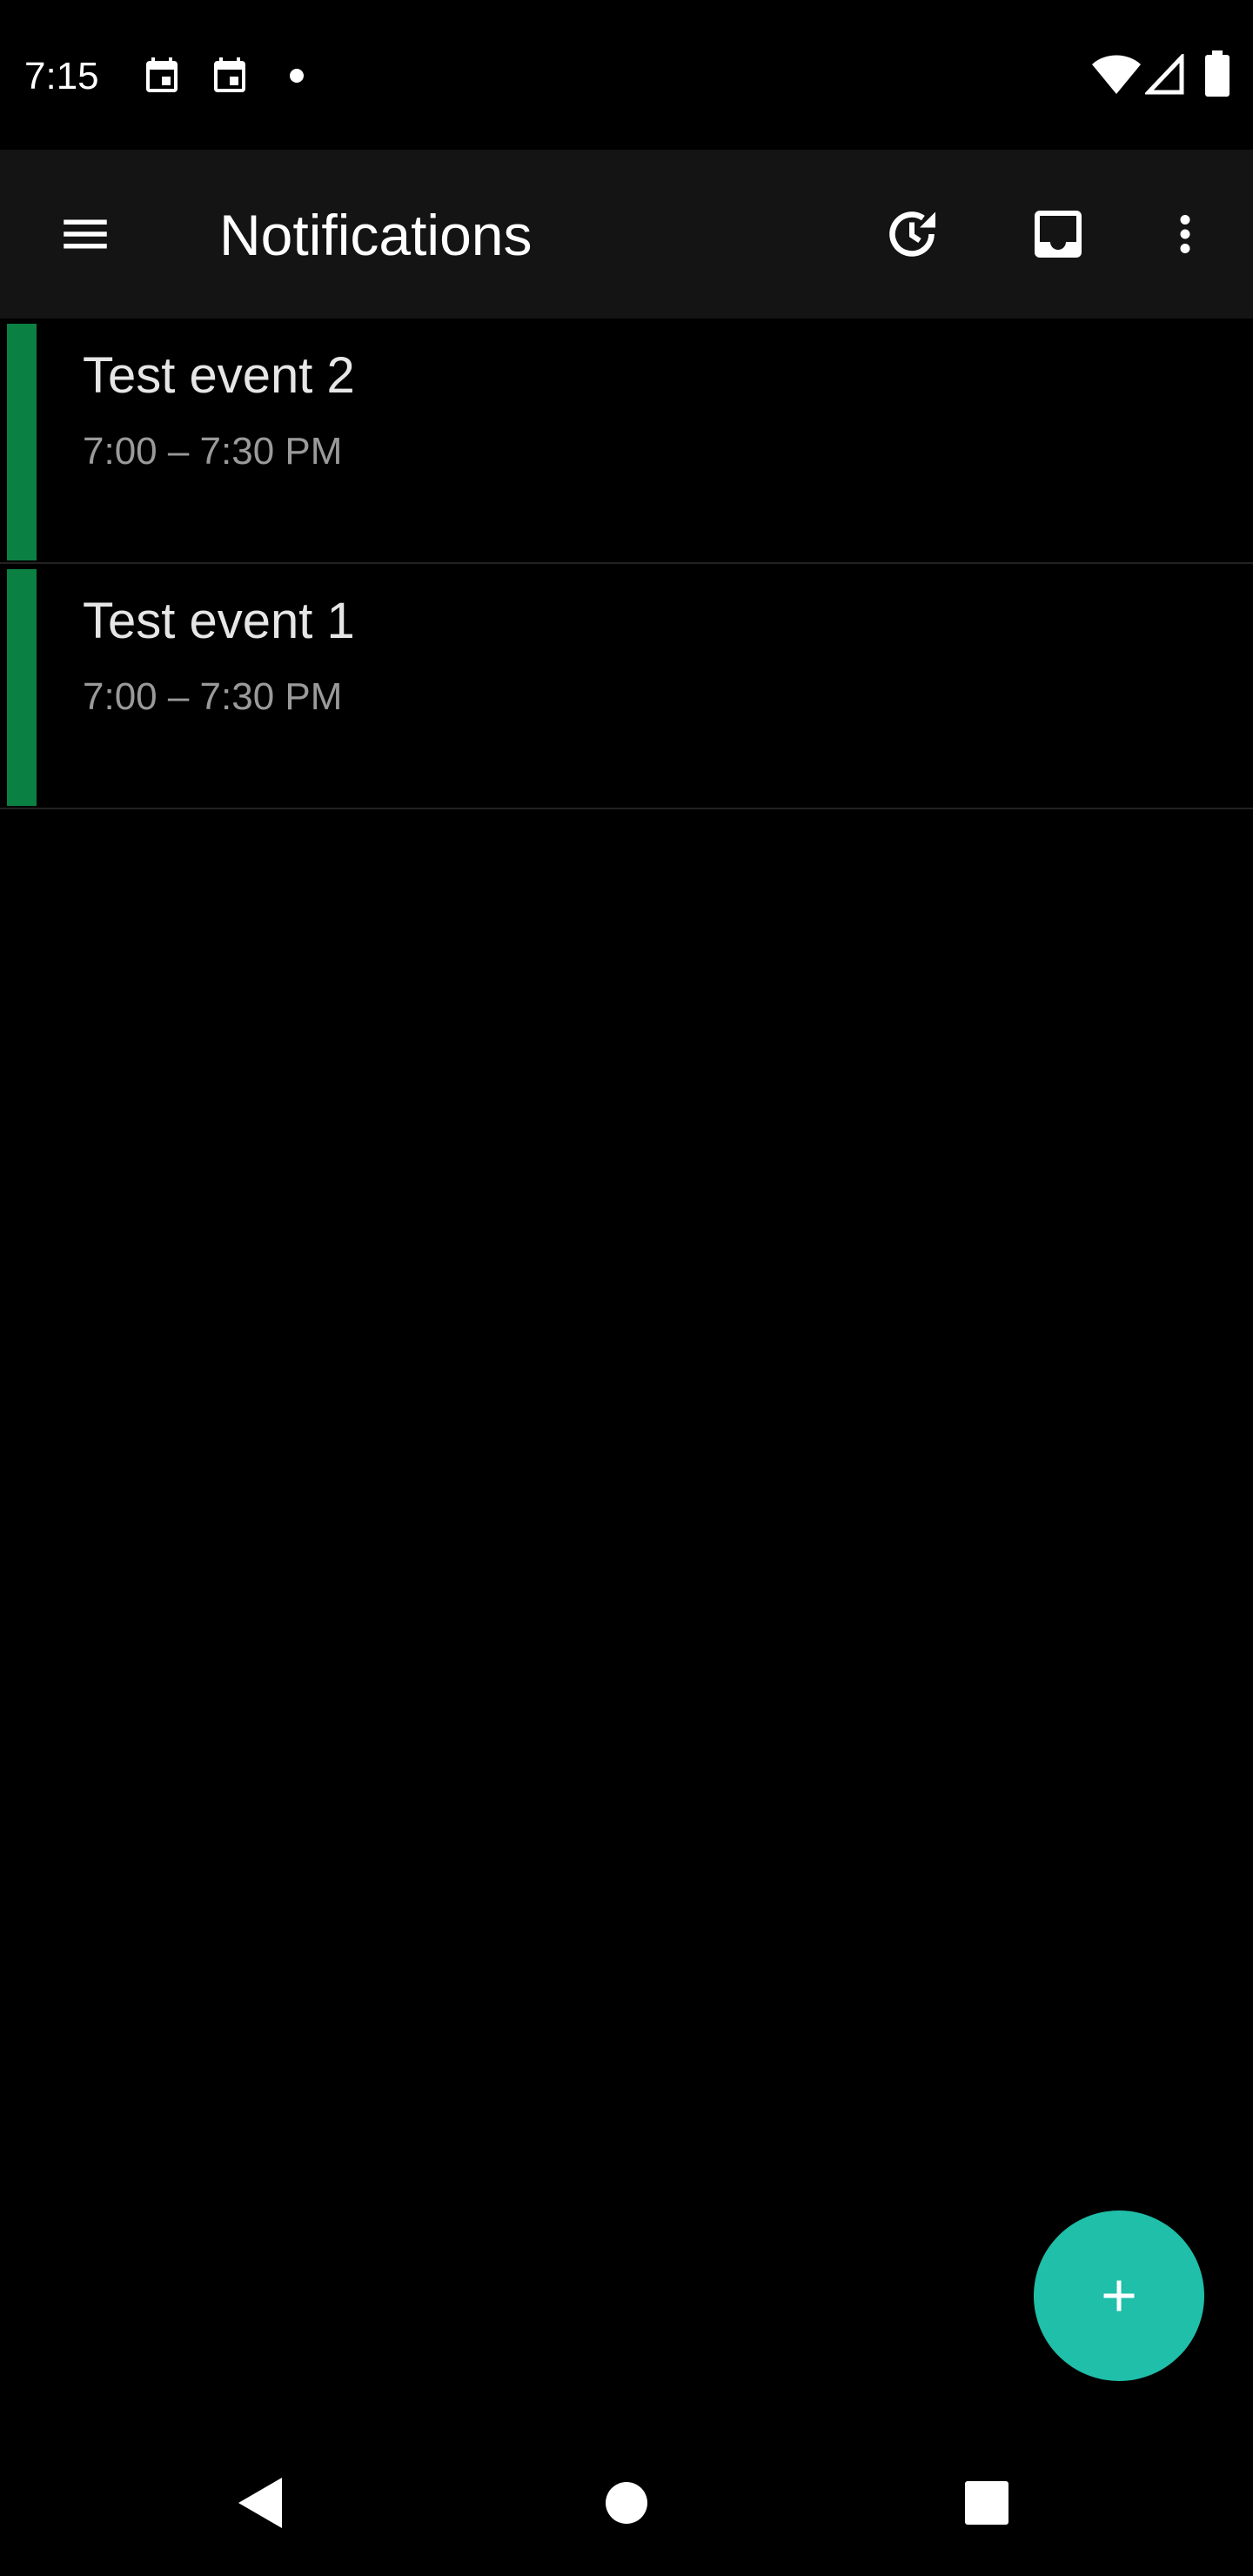 This screenshot has width=1253, height=2576. What do you see at coordinates (1164, 74) in the screenshot?
I see `cell-signal-icon` at bounding box center [1164, 74].